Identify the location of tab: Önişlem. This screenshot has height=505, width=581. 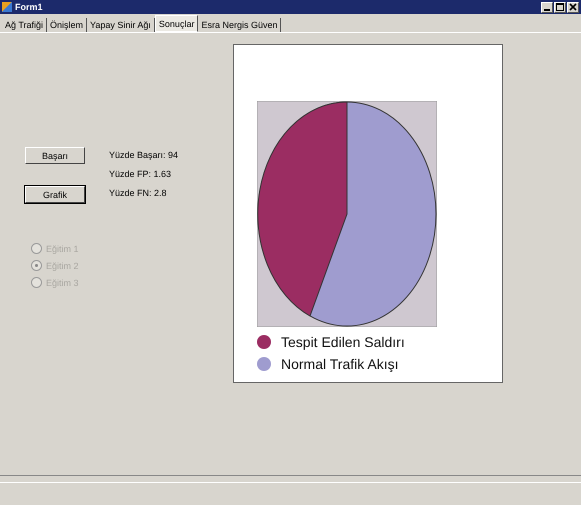
(67, 25).